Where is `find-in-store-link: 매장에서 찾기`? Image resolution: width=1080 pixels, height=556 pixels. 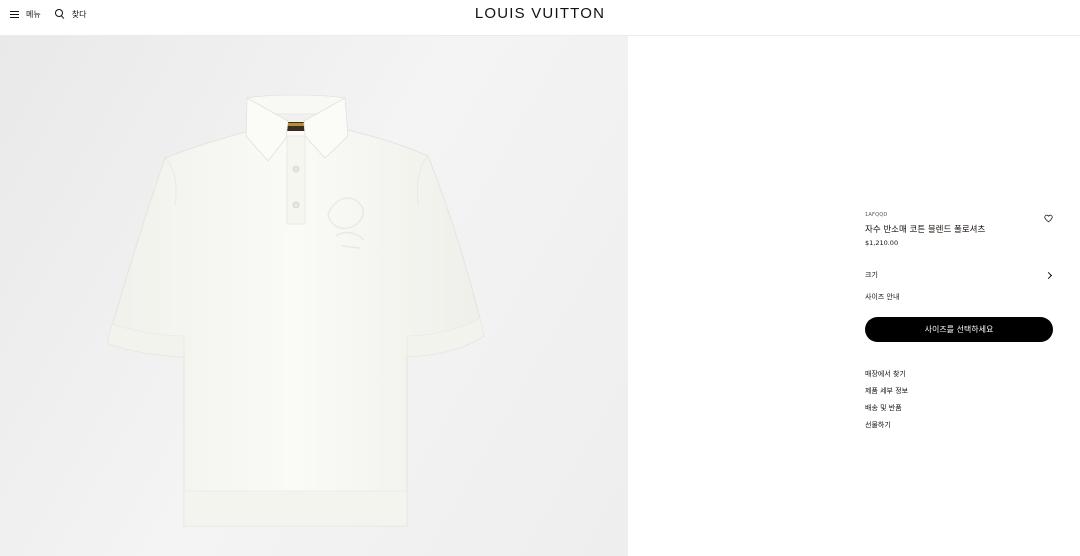
find-in-store-link: 매장에서 찾기 is located at coordinates (886, 377).